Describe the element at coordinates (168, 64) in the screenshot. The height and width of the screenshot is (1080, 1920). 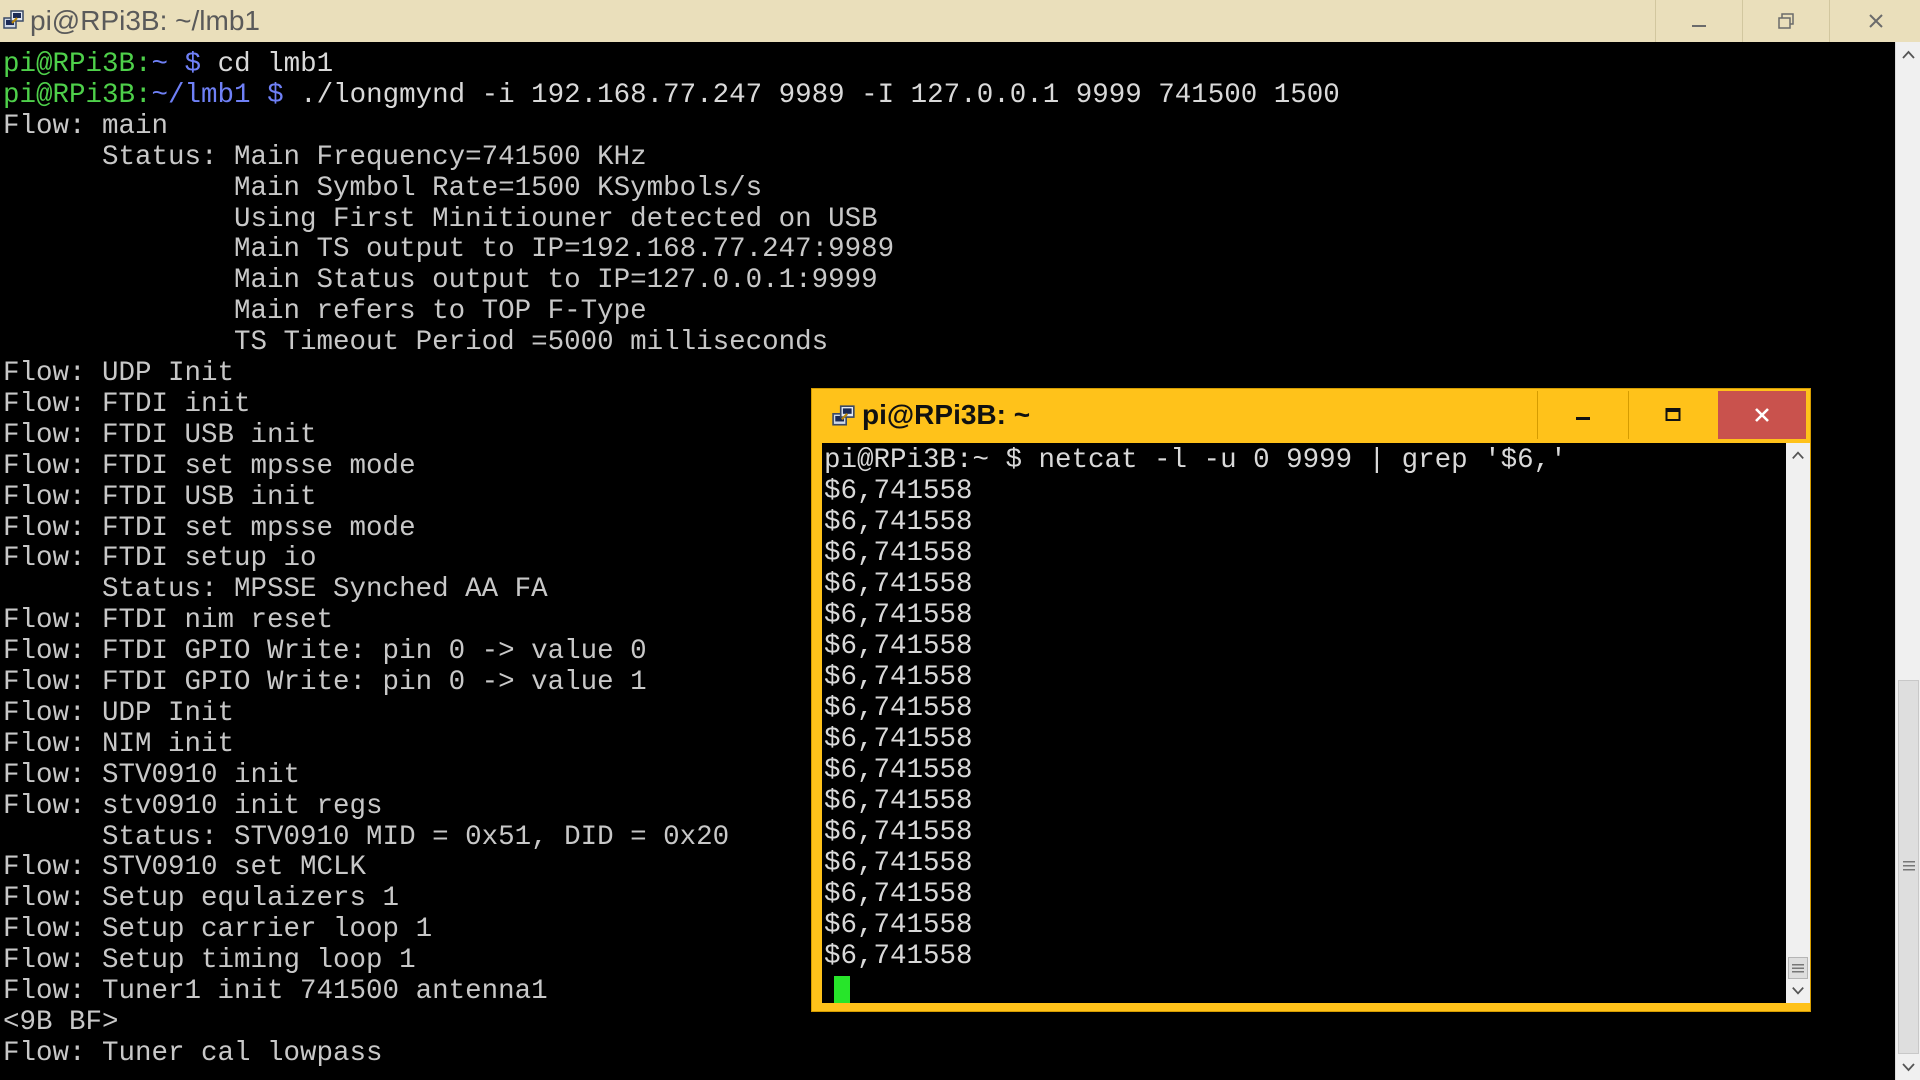
I see `terminal-line: pi@RPi3B:~ $ cd lmb1` at that location.